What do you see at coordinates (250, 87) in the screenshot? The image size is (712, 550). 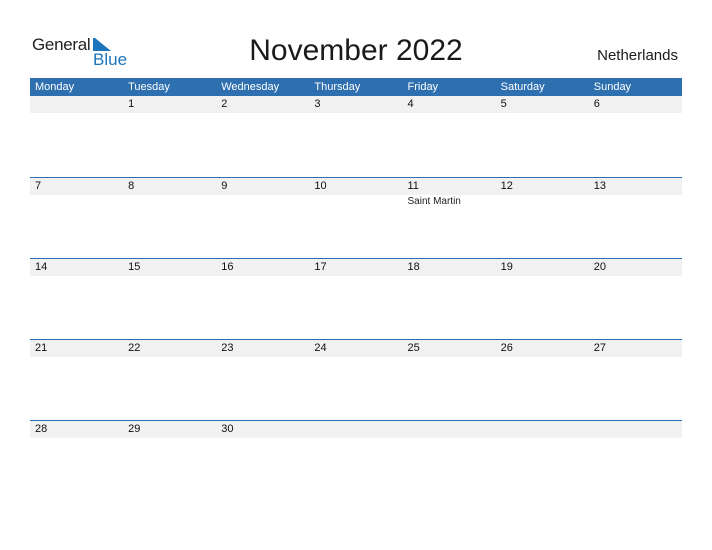 I see `weekday-wednesday: Wednesday` at bounding box center [250, 87].